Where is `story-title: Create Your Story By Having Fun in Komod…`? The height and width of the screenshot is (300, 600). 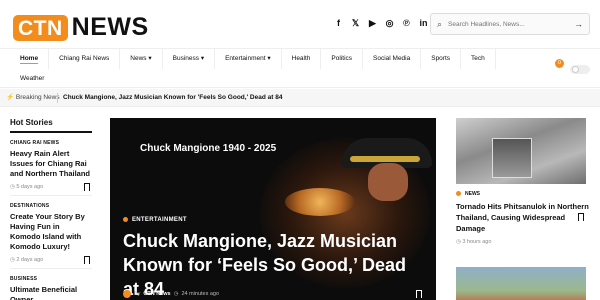
story-title: Create Your Story By Having Fun in Komod… is located at coordinates (51, 232).